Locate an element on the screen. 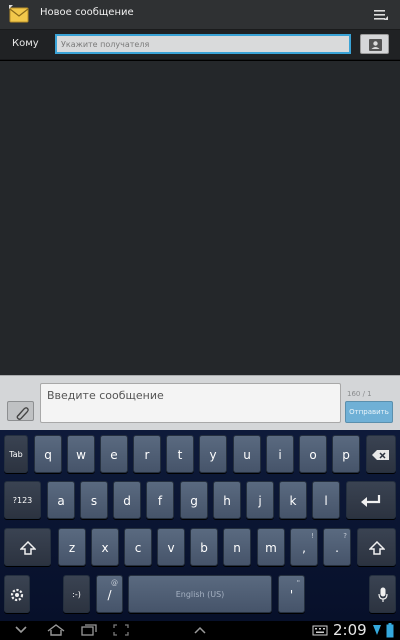 The width and height of the screenshot is (400, 640). key-h: h is located at coordinates (227, 500).